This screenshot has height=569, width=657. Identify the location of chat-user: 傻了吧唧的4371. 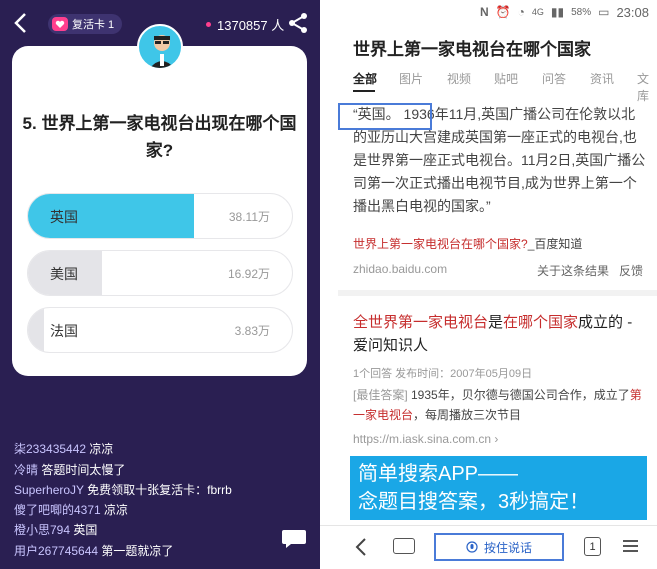
(57, 510).